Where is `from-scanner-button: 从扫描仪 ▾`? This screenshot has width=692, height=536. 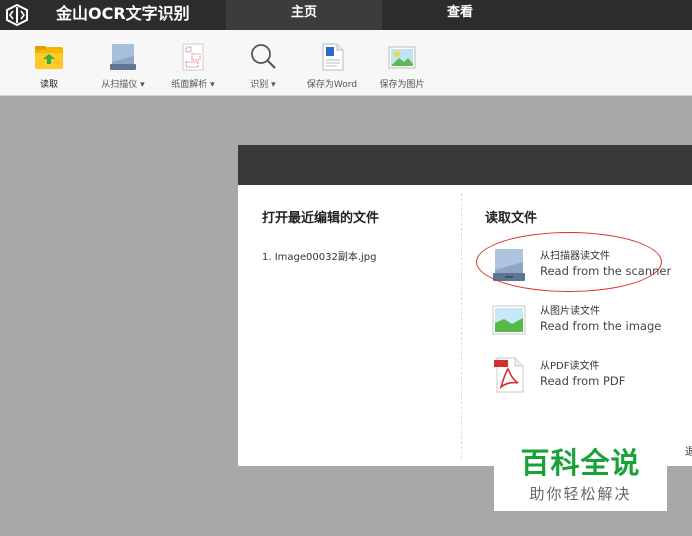
from-scanner-button: 从扫描仪 ▾ is located at coordinates (123, 63).